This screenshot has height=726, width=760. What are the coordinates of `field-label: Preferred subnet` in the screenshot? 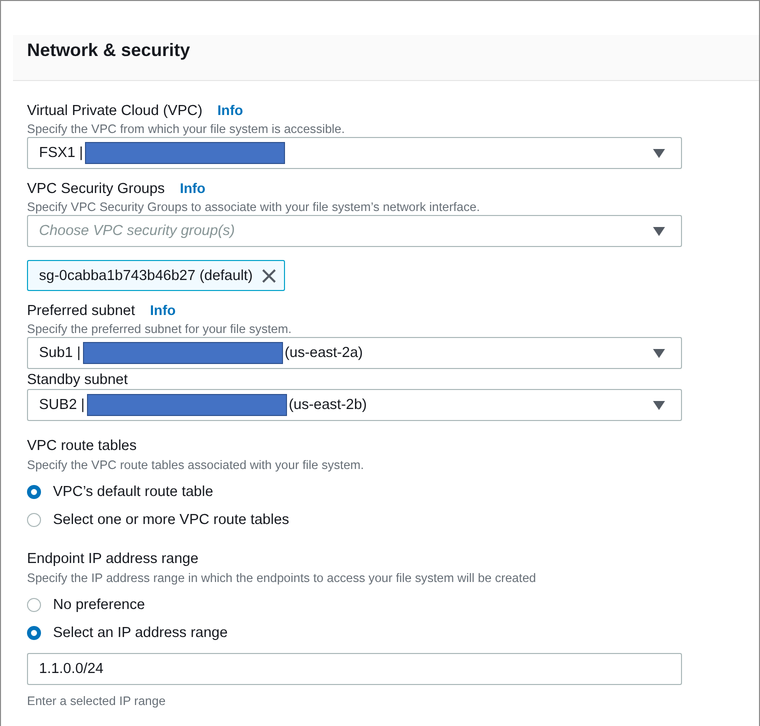 It's located at (81, 311).